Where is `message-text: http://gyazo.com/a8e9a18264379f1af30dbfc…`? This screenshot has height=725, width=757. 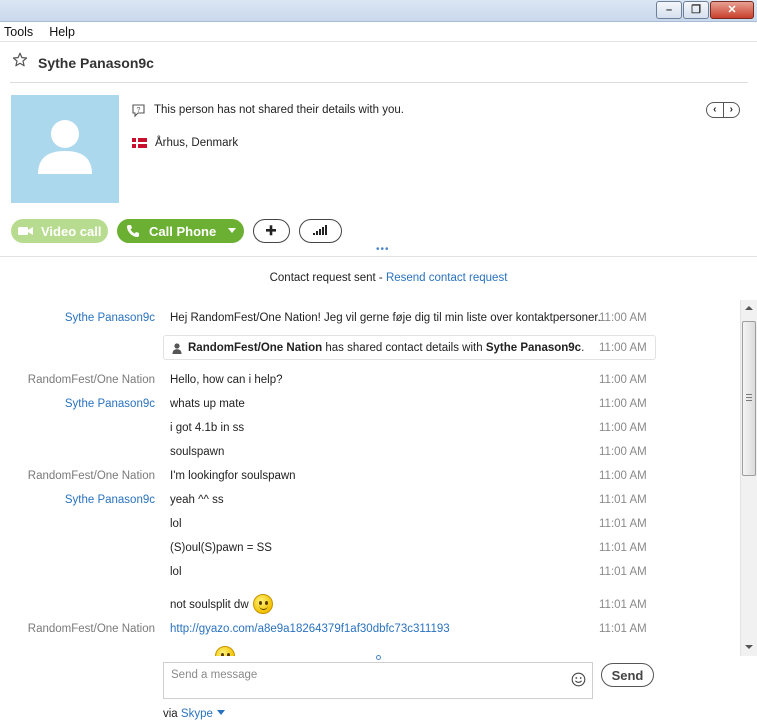
message-text: http://gyazo.com/a8e9a18264379f1af30dbfc… is located at coordinates (310, 629).